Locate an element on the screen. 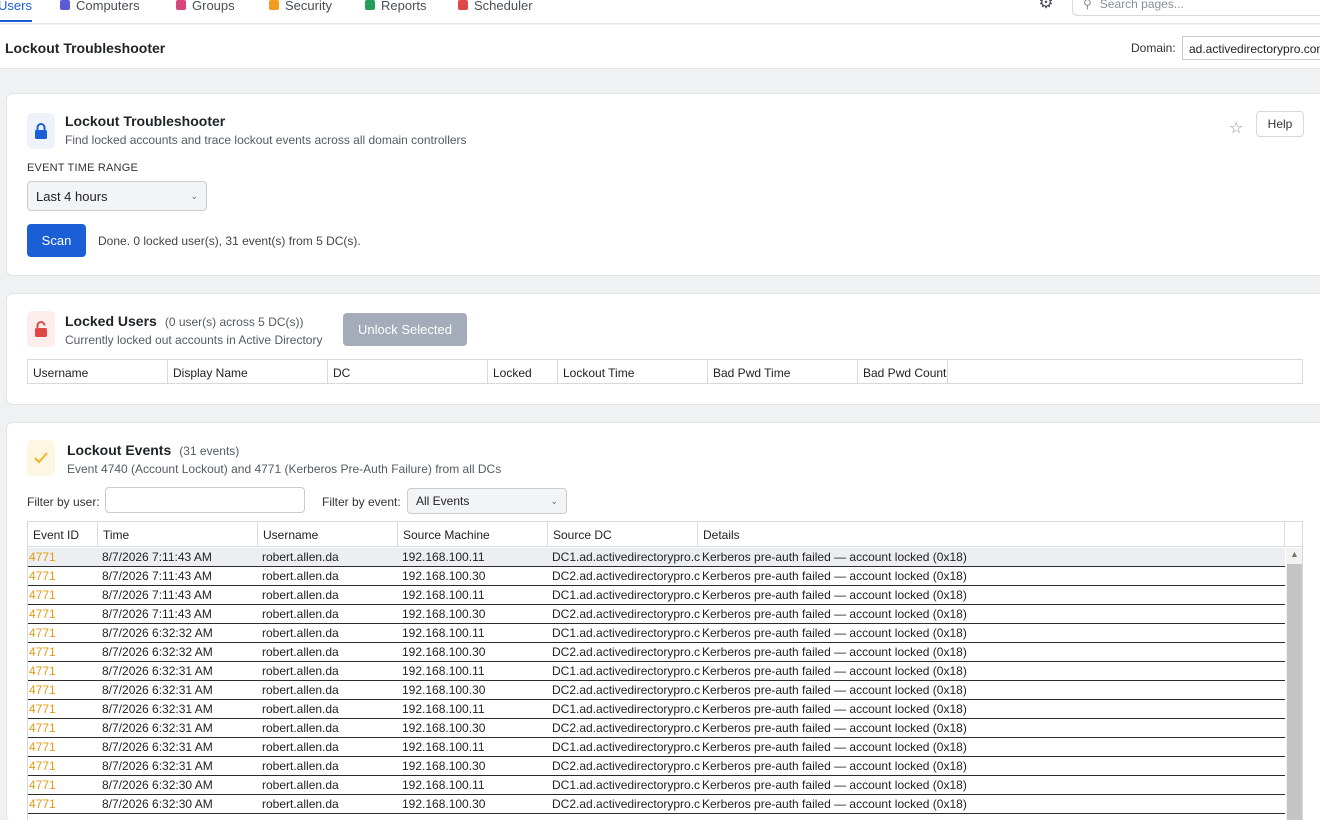 This screenshot has height=820, width=1320. search-input is located at coordinates (1199, 5).